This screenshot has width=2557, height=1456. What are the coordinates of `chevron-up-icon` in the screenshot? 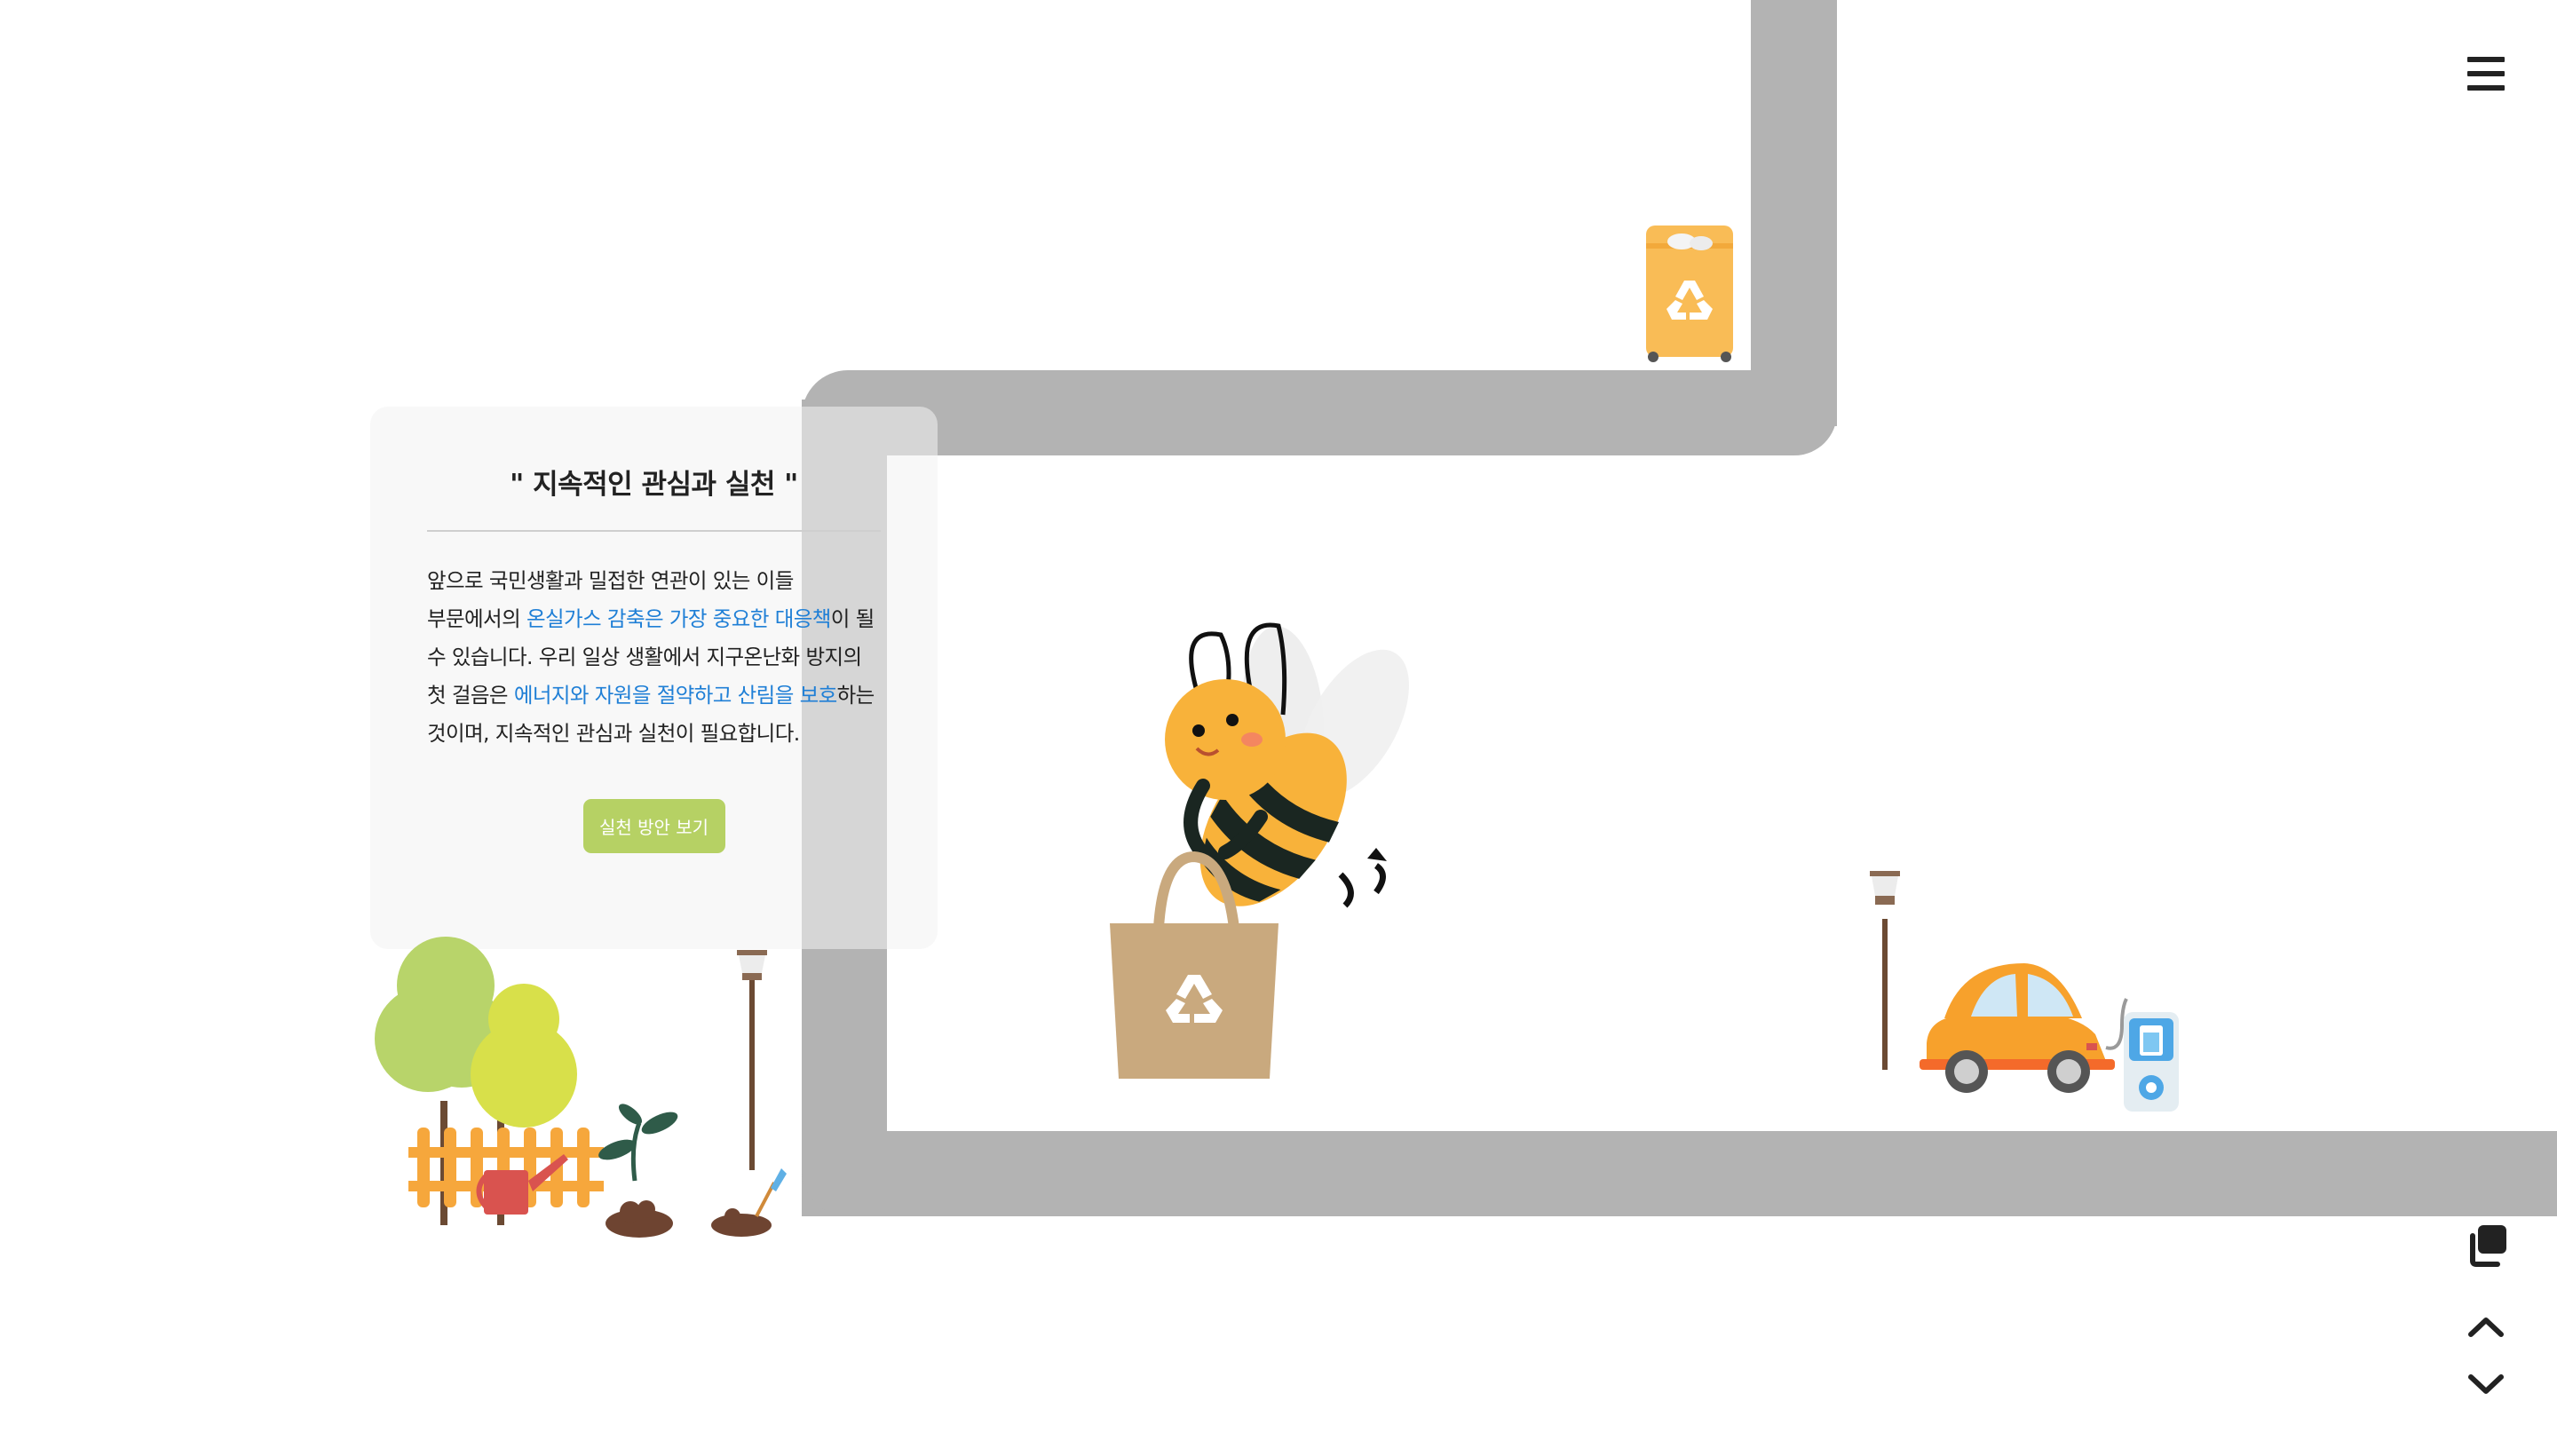 It's located at (2486, 1327).